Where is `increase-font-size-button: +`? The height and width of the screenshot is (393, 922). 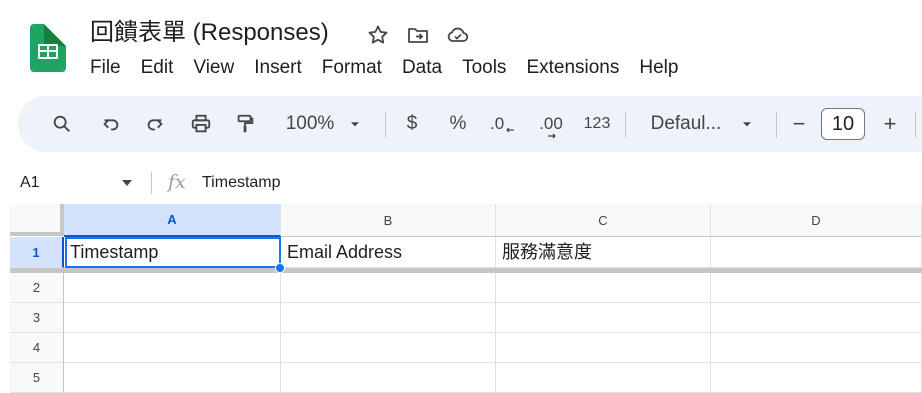
increase-font-size-button: + is located at coordinates (890, 124).